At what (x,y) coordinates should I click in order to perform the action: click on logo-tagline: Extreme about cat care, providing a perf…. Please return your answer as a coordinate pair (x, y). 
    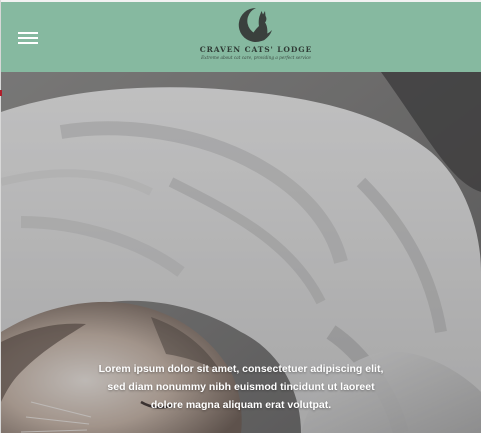
    Looking at the image, I should click on (256, 57).